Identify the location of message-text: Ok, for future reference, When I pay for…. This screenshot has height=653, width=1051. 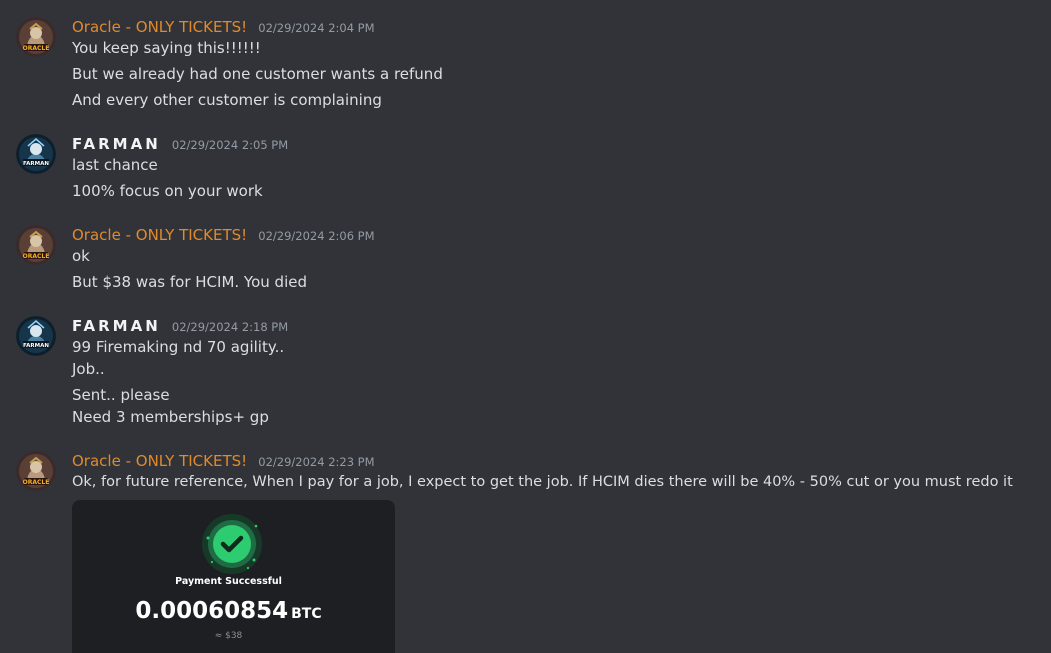
(542, 482).